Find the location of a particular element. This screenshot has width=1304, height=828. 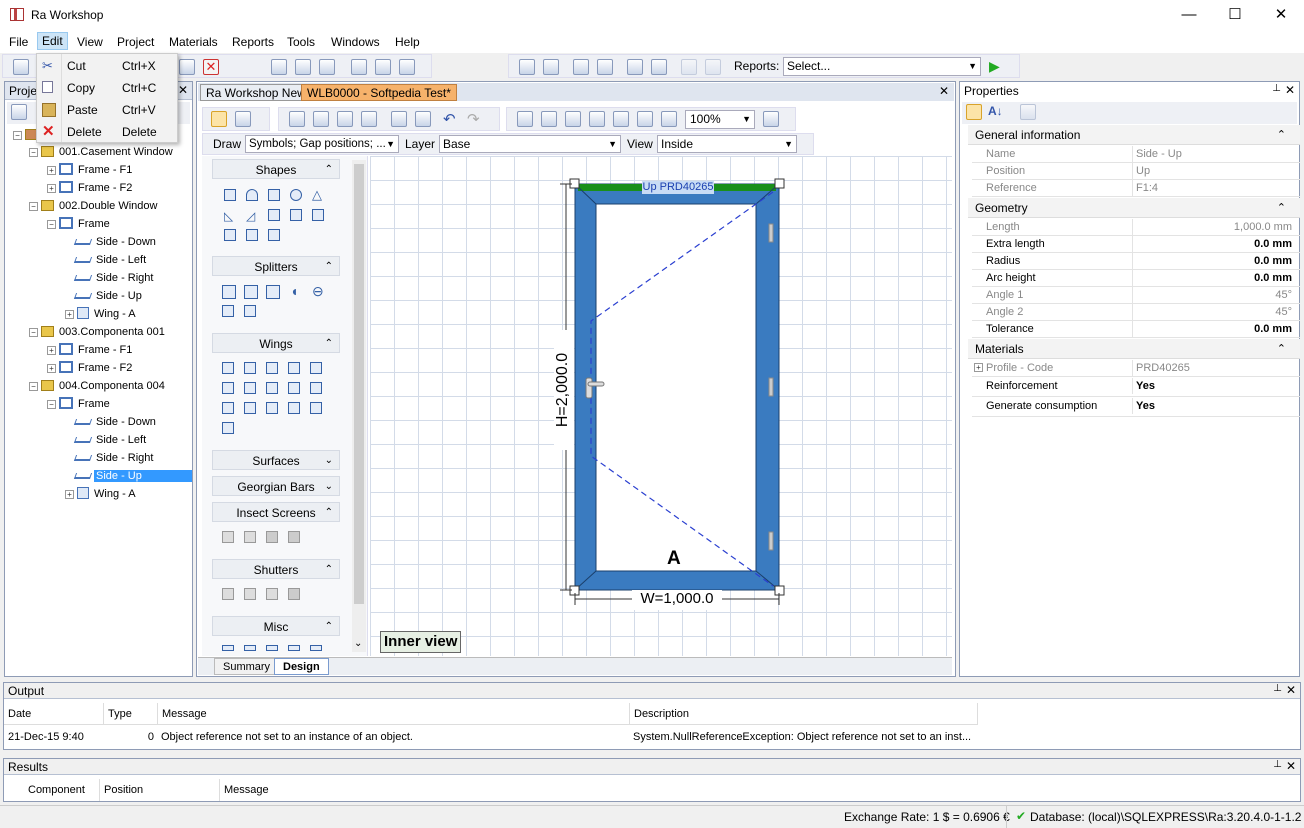

plus-icon is located at coordinates (669, 119).